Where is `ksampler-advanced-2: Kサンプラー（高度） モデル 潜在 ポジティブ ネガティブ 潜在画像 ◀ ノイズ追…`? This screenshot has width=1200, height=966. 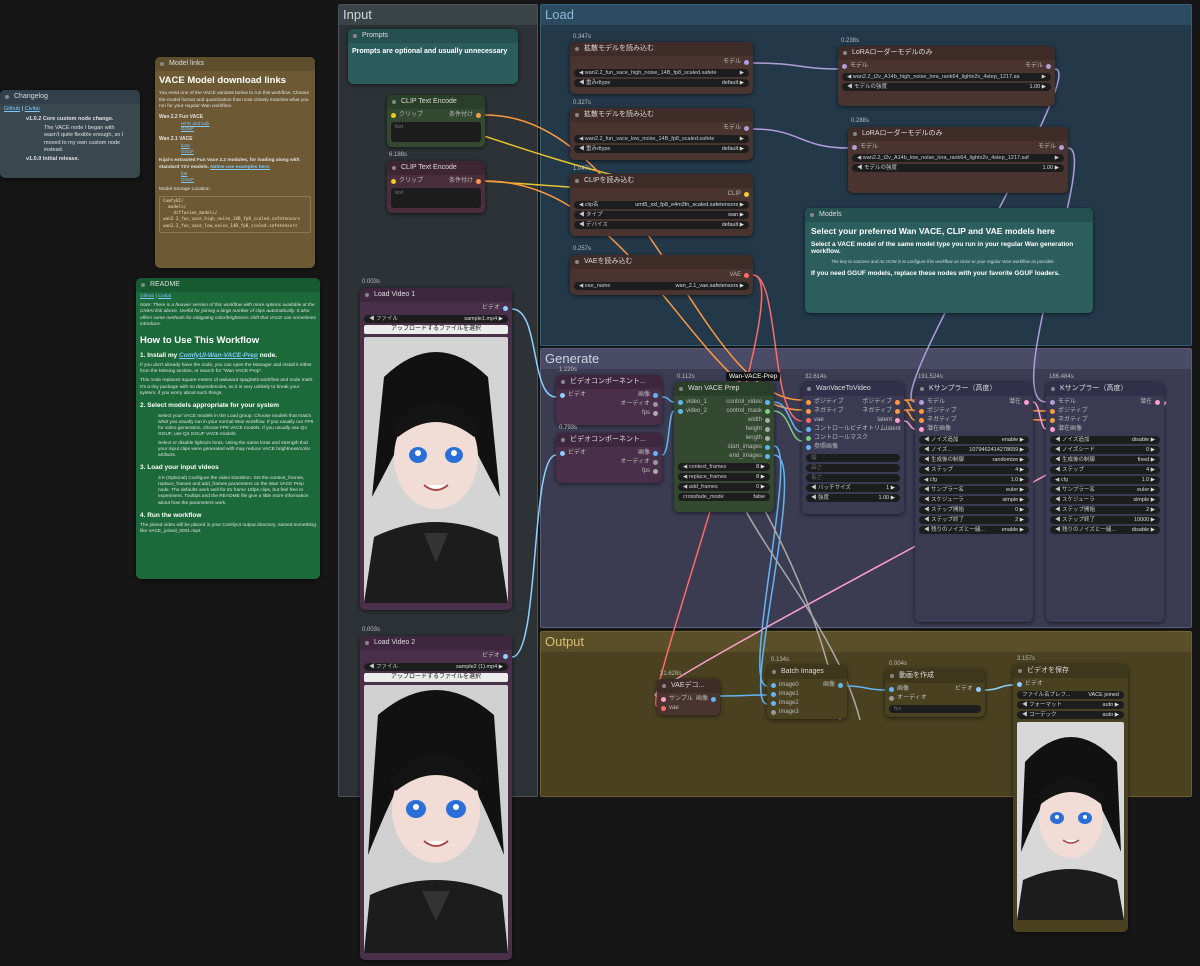
ksampler-advanced-2: Kサンプラー（高度） モデル 潜在 ポジティブ ネガティブ 潜在画像 ◀ ノイズ追… is located at coordinates (1105, 502).